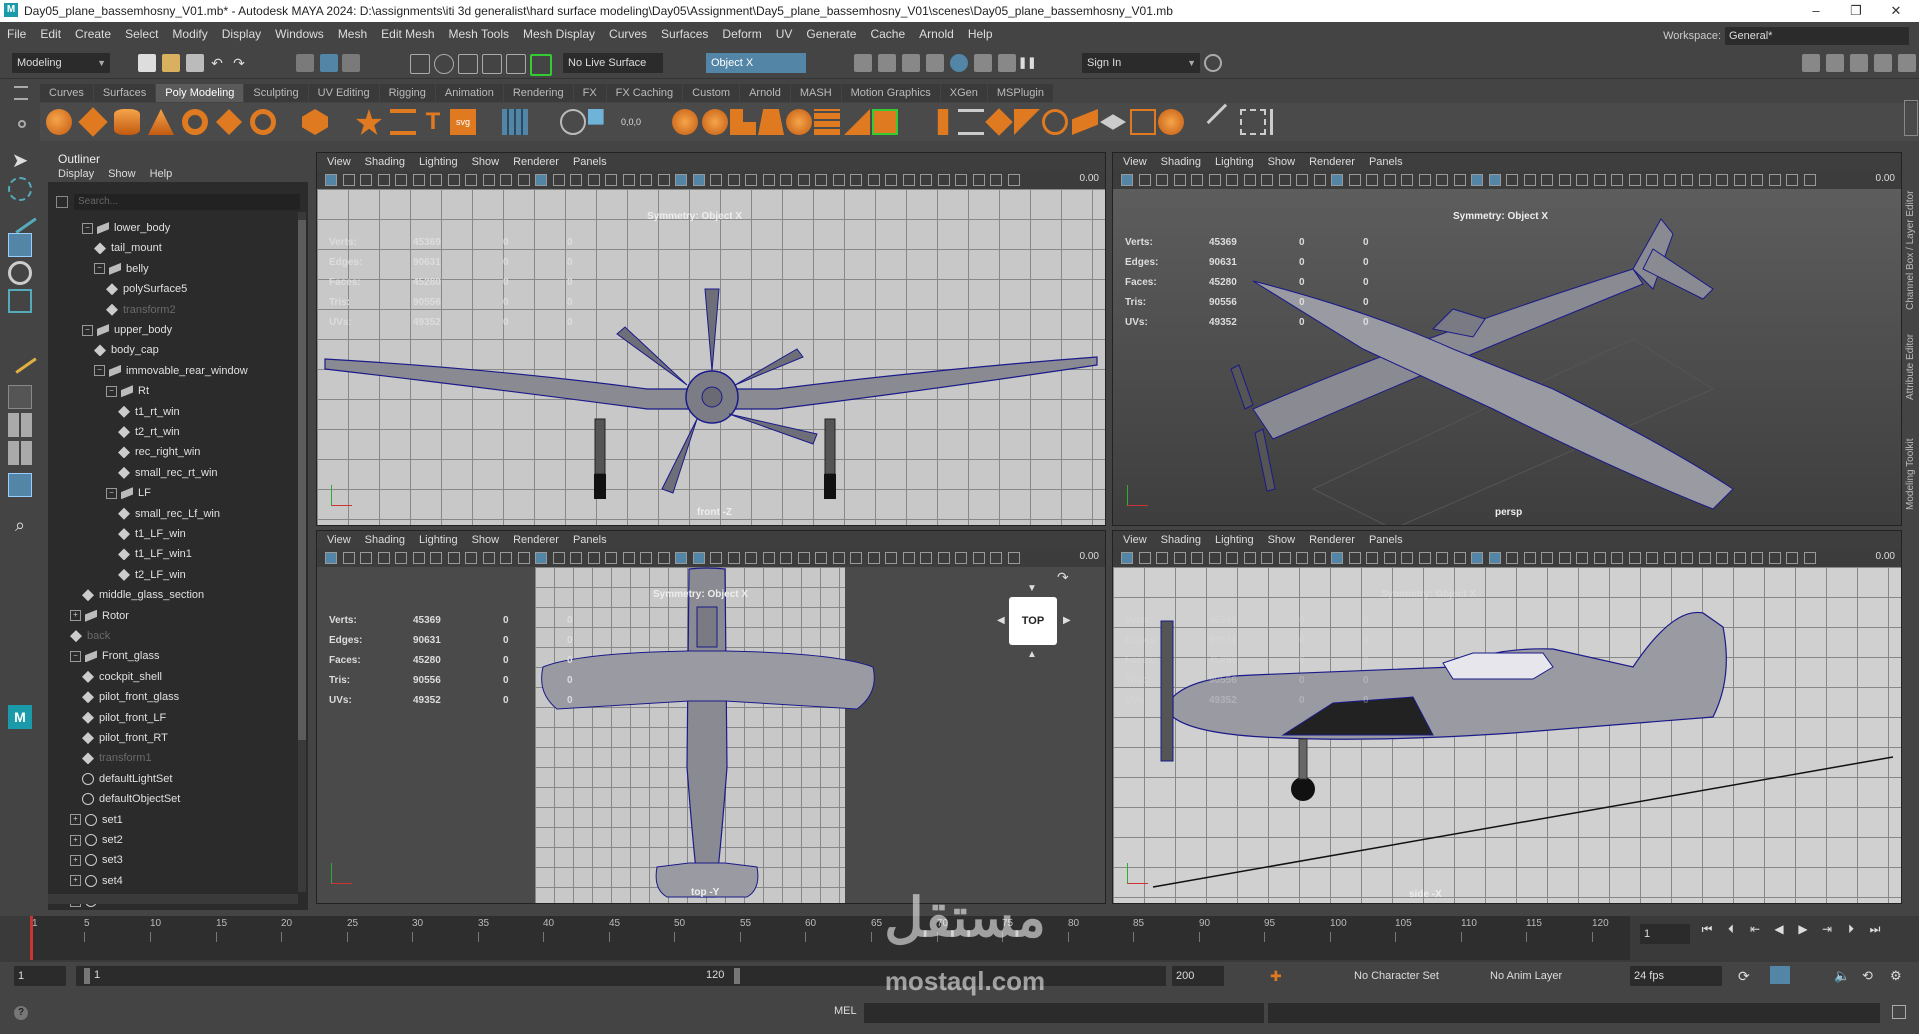  I want to click on outliner-item: − belly, so click(121, 269).